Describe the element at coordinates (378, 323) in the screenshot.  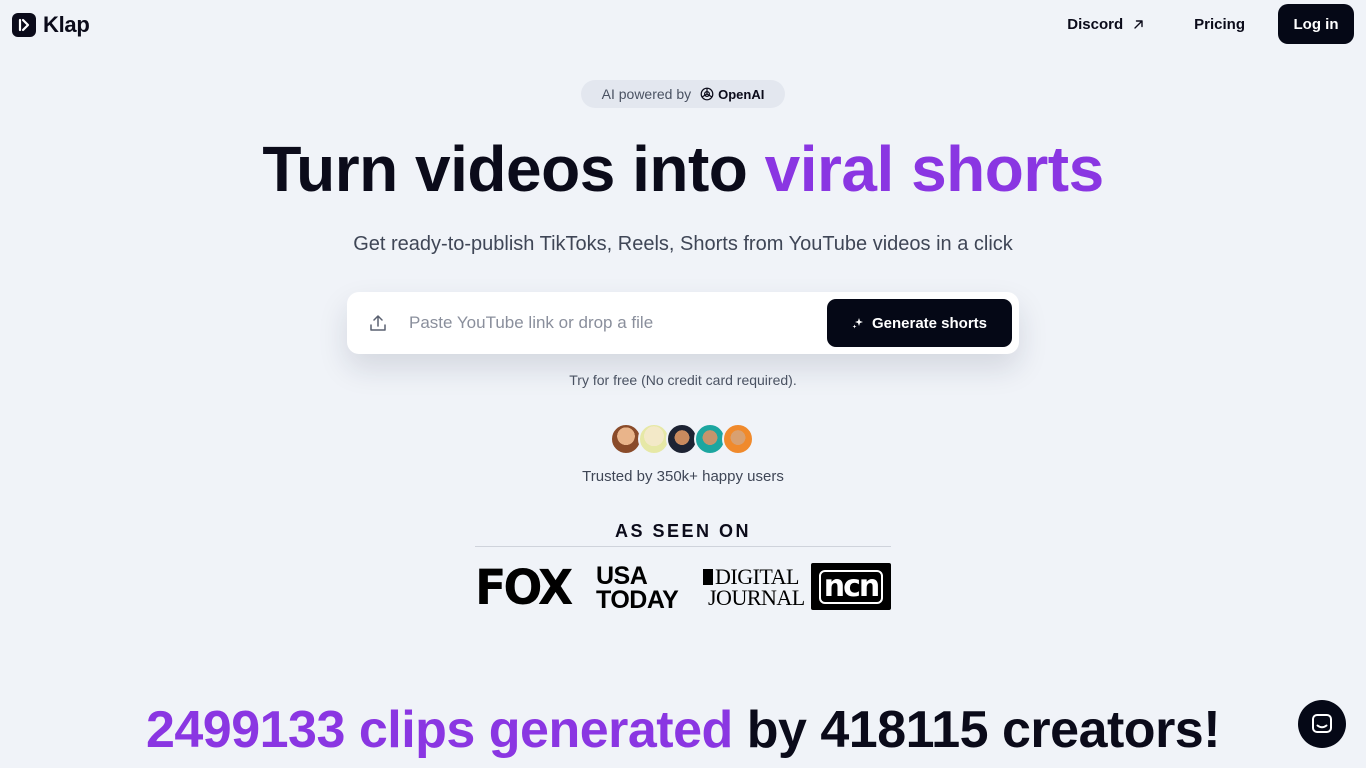
I see `upload-icon` at that location.